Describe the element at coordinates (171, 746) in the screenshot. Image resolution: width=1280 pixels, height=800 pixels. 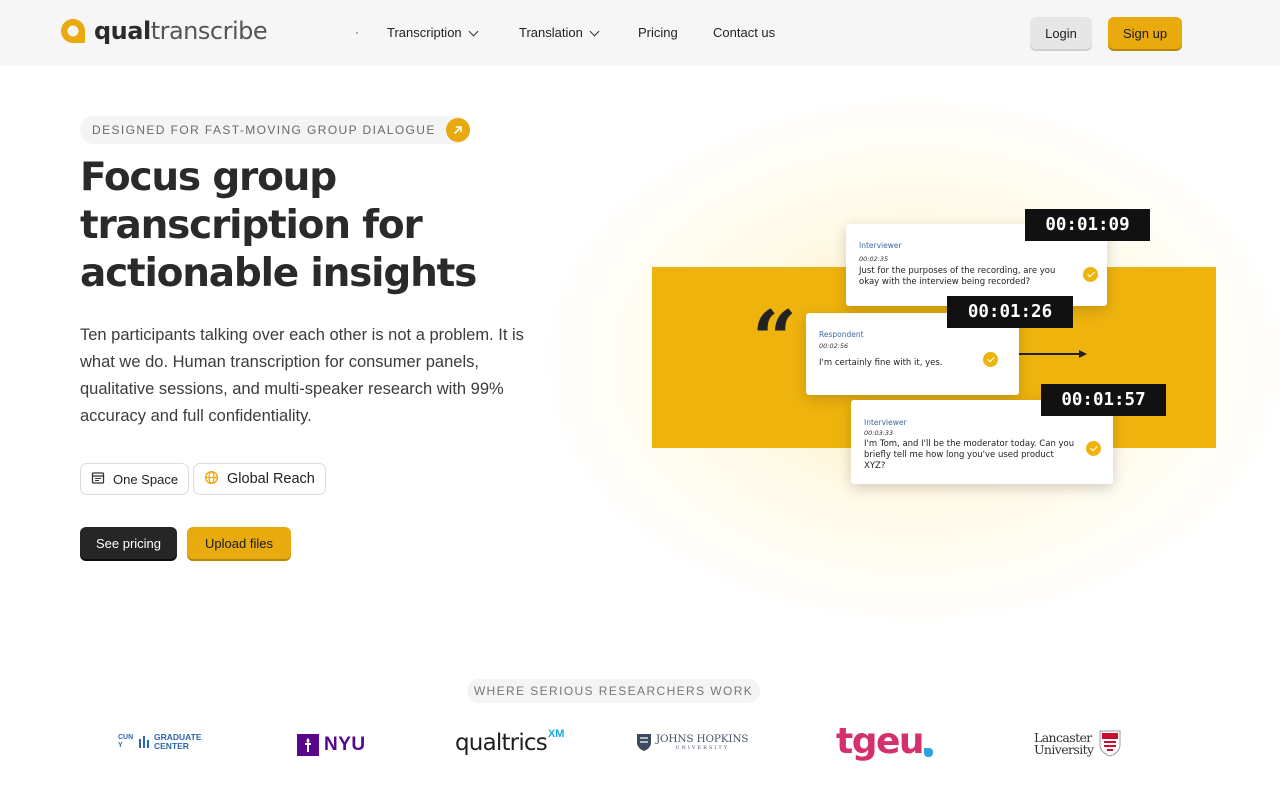
I see `cuny-text-line2: CENTER` at that location.